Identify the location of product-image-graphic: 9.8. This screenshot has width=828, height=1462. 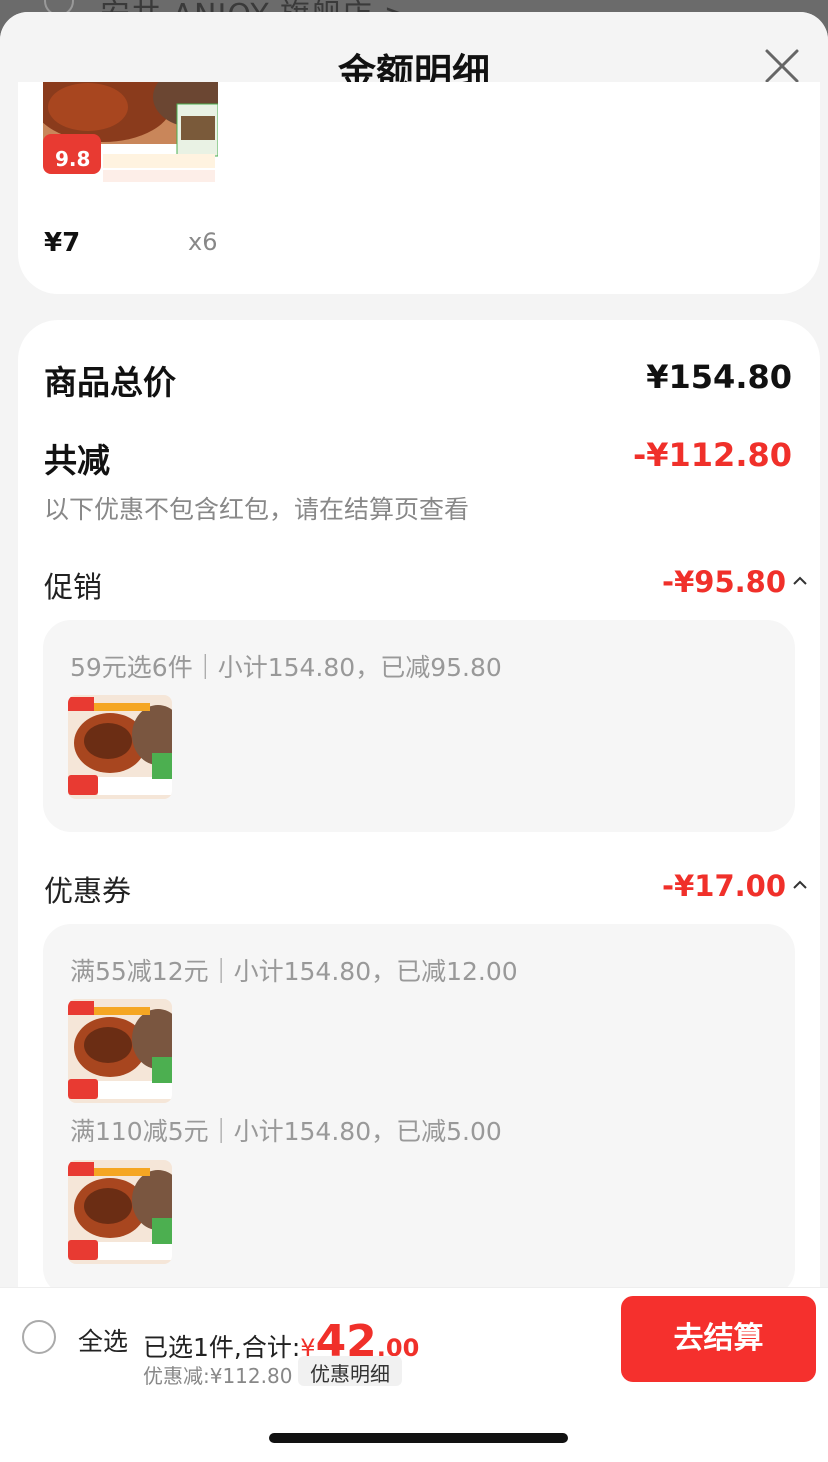
(130, 146).